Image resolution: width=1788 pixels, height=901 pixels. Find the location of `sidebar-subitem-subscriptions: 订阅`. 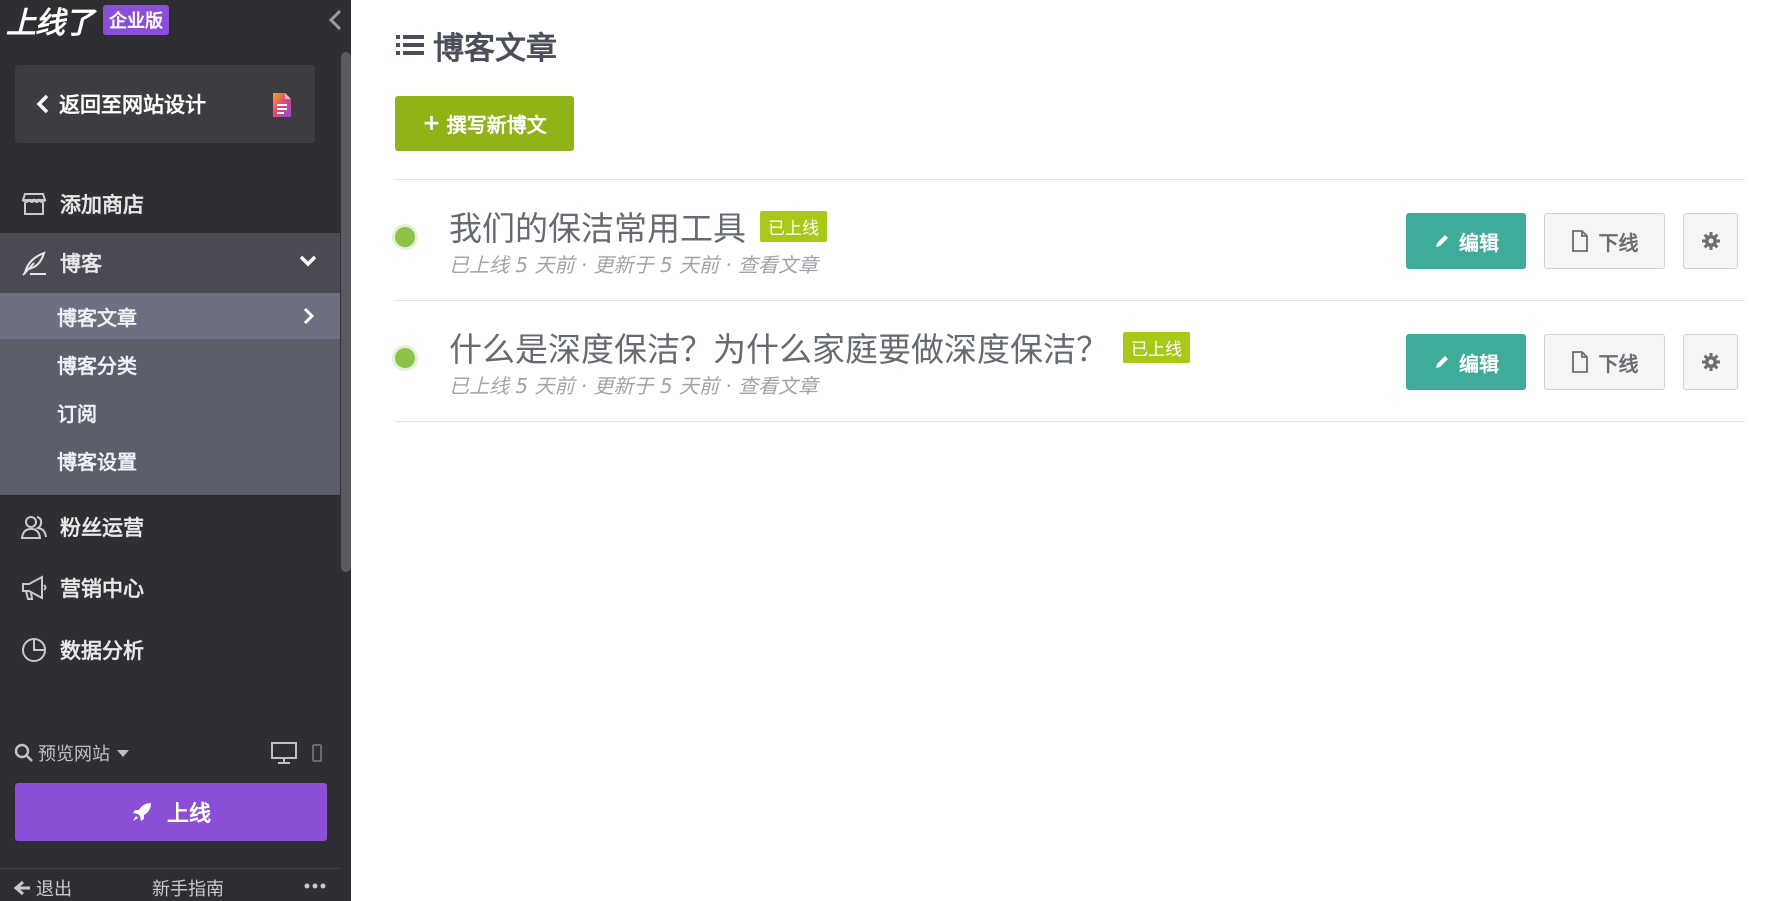

sidebar-subitem-subscriptions: 订阅 is located at coordinates (170, 412).